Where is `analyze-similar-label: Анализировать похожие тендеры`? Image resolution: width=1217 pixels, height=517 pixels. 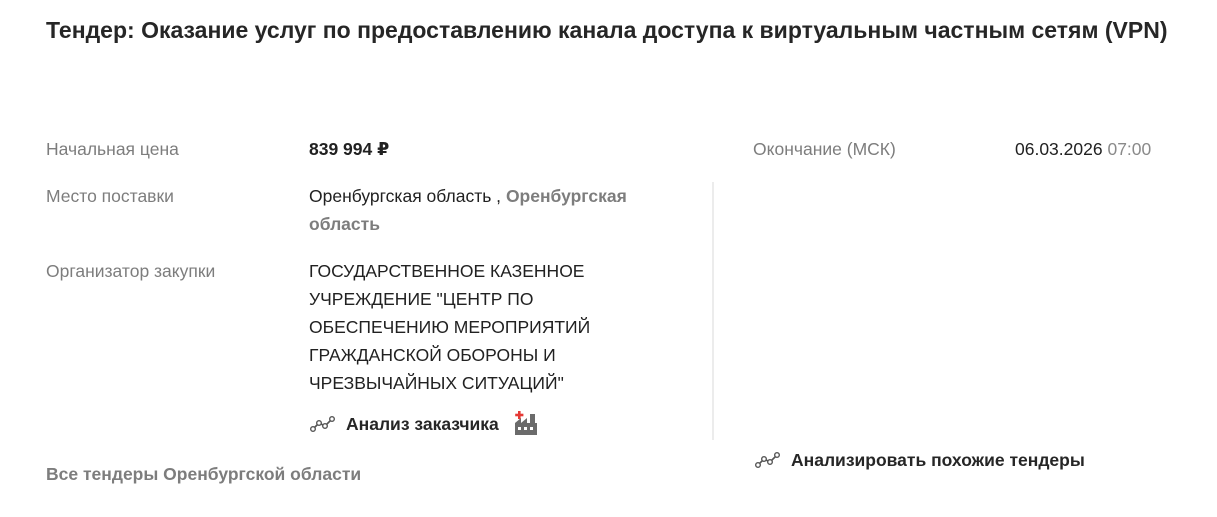
analyze-similar-label: Анализировать похожие тендеры is located at coordinates (938, 459).